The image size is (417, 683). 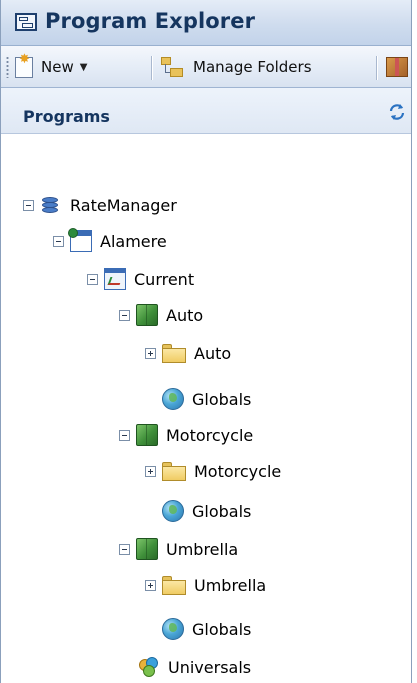 I want to click on section-title: Programs, so click(x=66, y=116).